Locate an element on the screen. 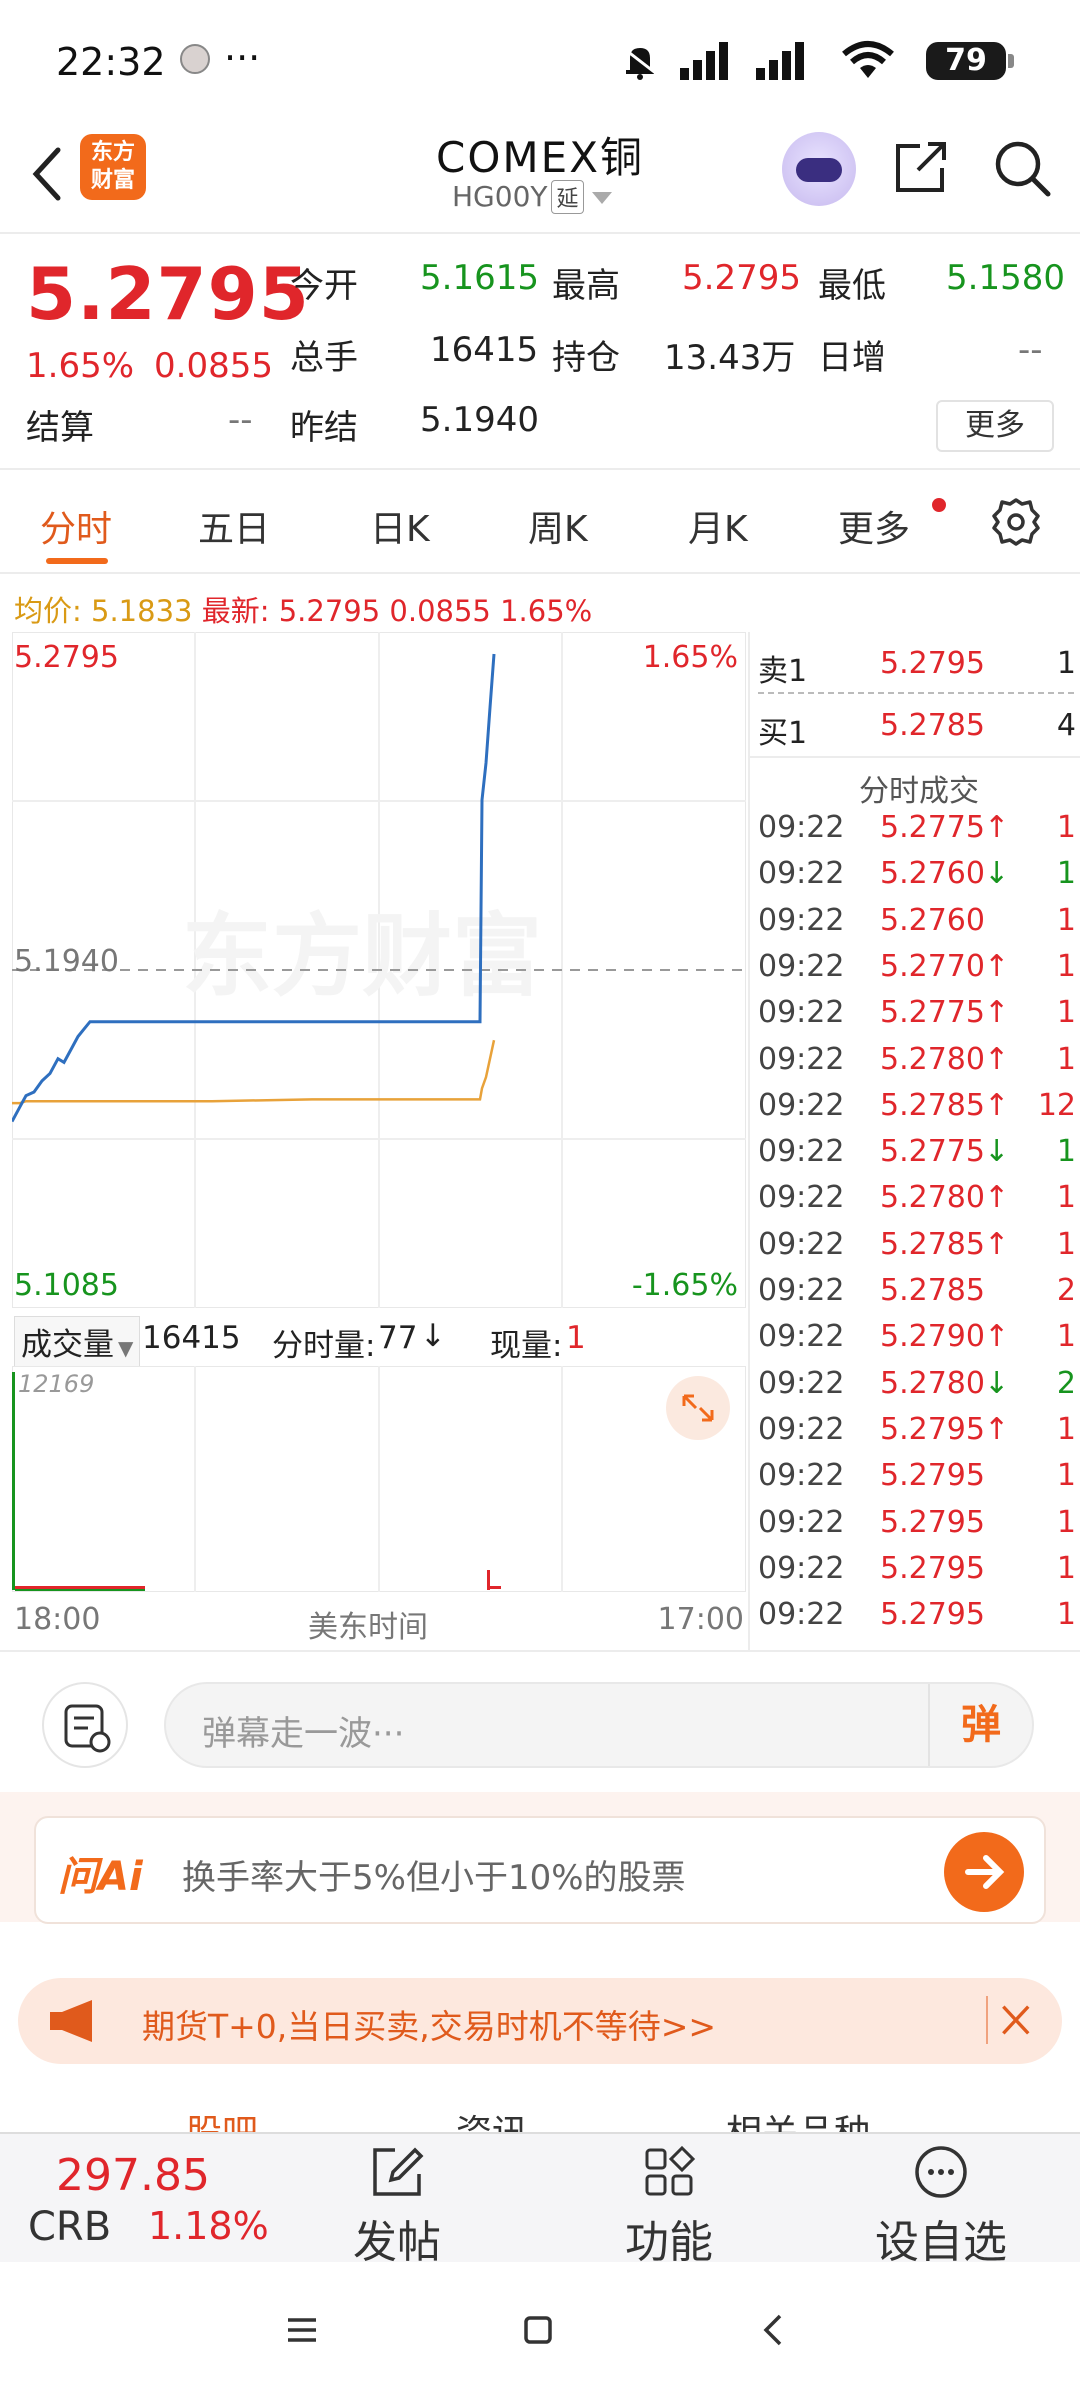  notification-avatar-icon is located at coordinates (195, 59).